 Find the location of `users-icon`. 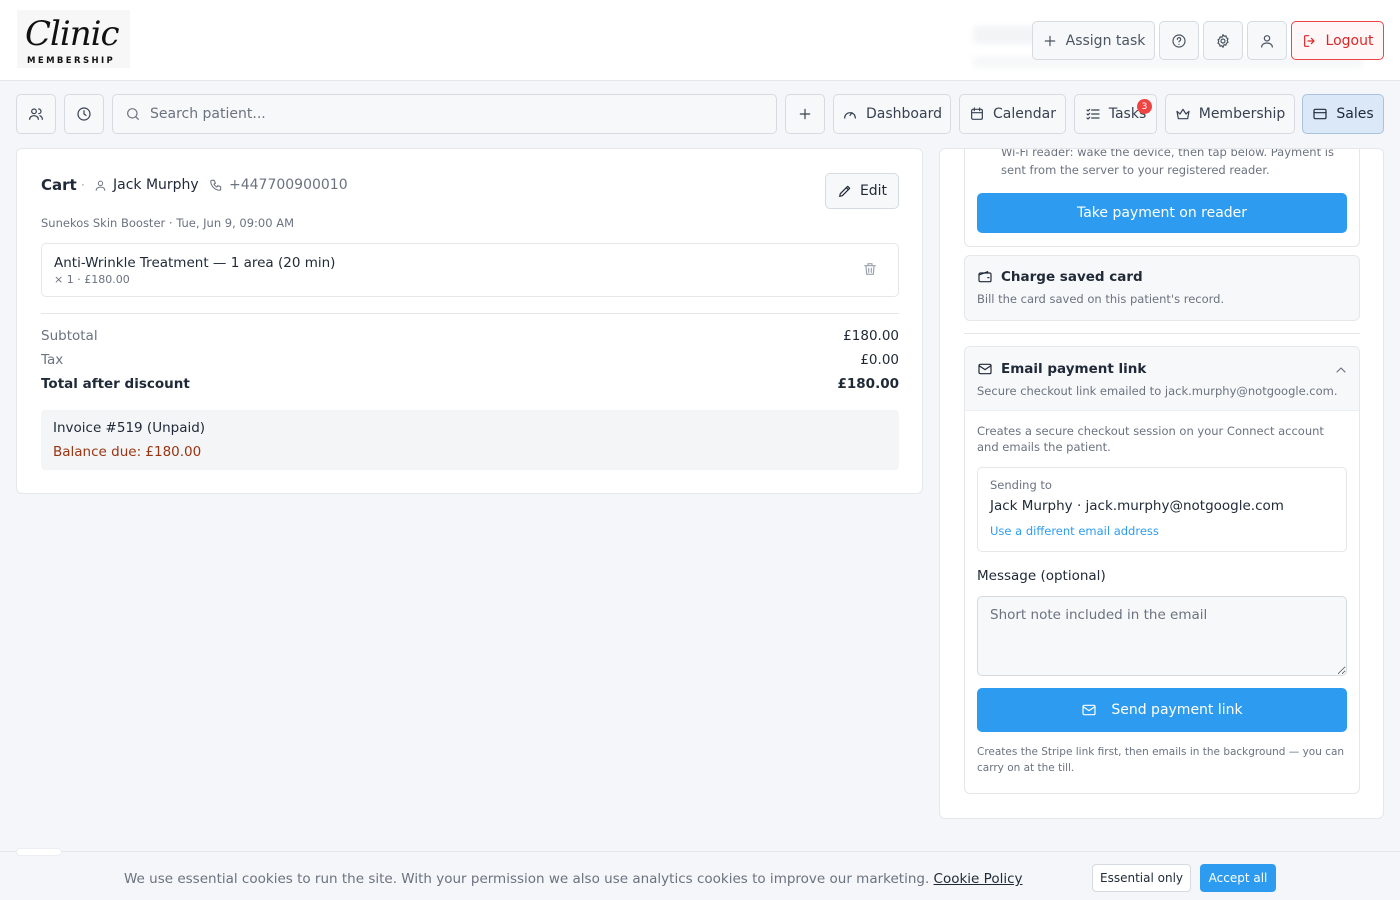

users-icon is located at coordinates (36, 114).